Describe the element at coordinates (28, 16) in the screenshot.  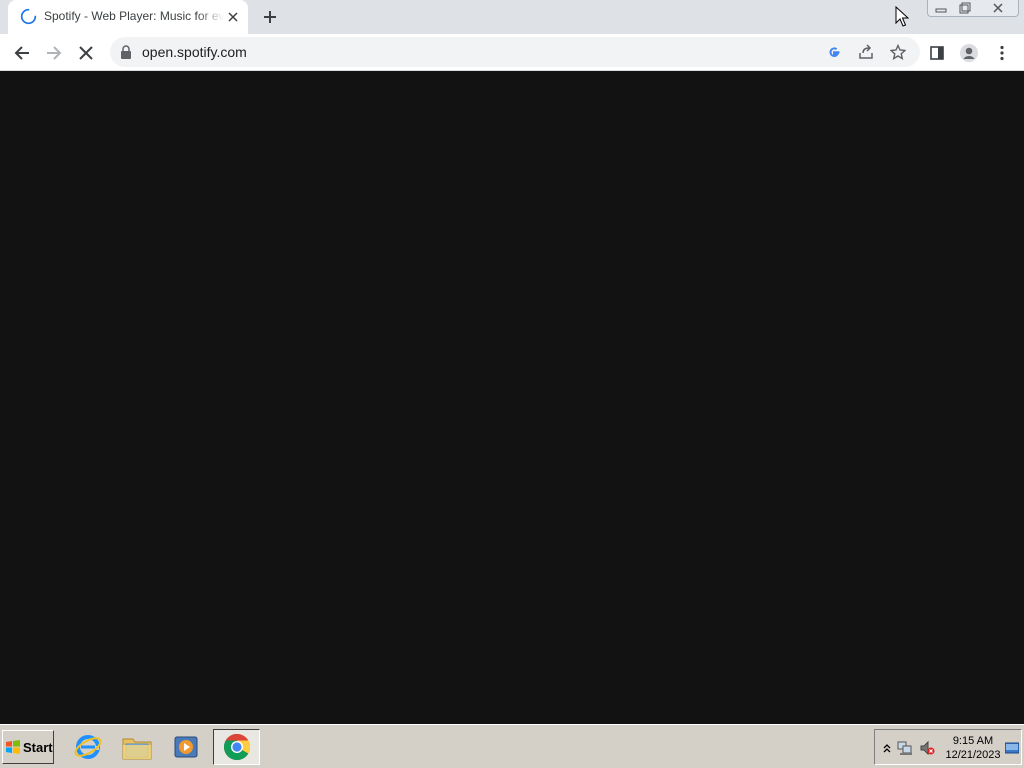
I see `loading-spinner-icon` at that location.